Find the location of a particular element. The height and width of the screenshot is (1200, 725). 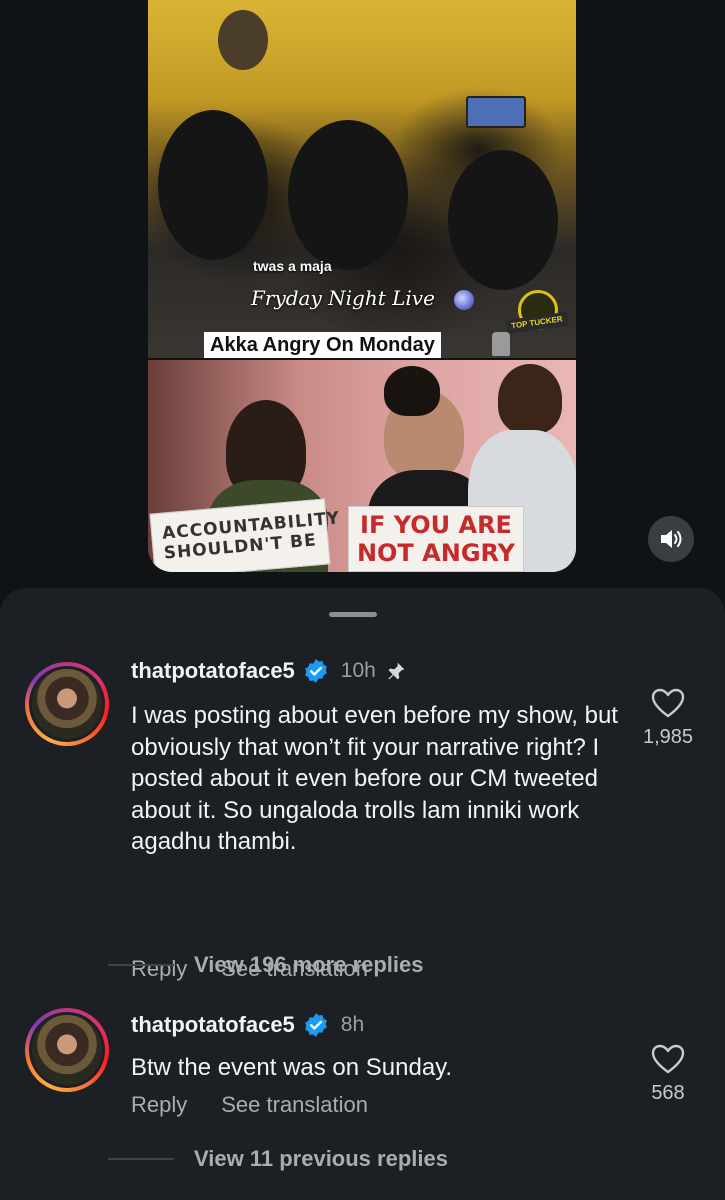

view-replies-label: View 11 previous replies is located at coordinates (321, 1159).